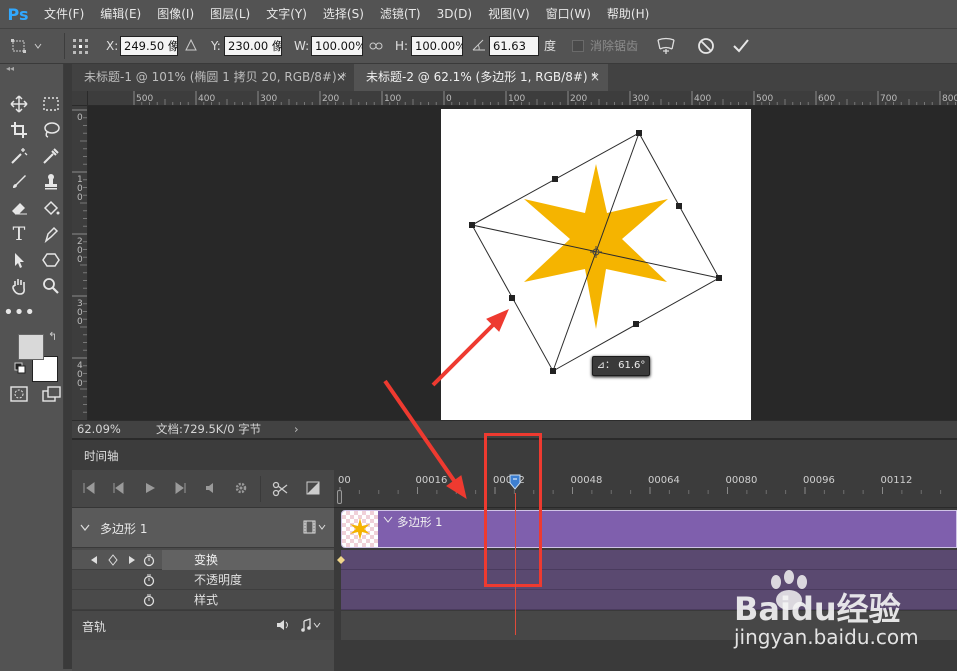  I want to click on annotation-arrows, so click(446, 404).